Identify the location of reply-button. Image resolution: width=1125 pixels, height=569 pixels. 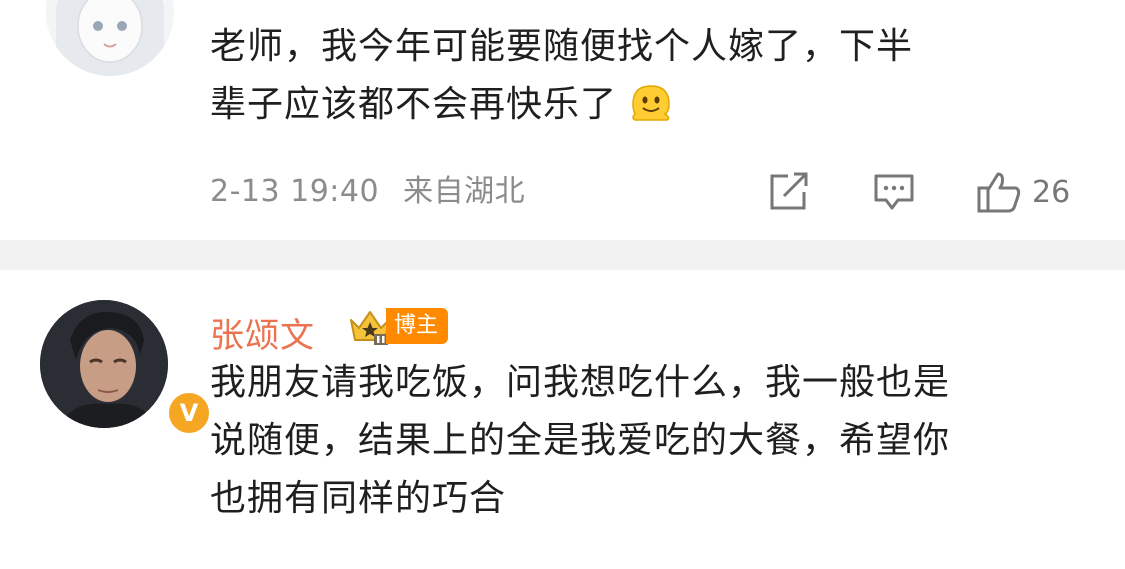
(894, 192).